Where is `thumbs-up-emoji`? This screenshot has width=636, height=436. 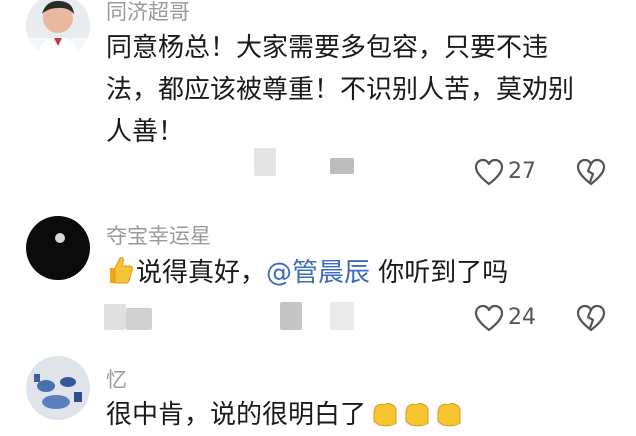
thumbs-up-emoji is located at coordinates (121, 270).